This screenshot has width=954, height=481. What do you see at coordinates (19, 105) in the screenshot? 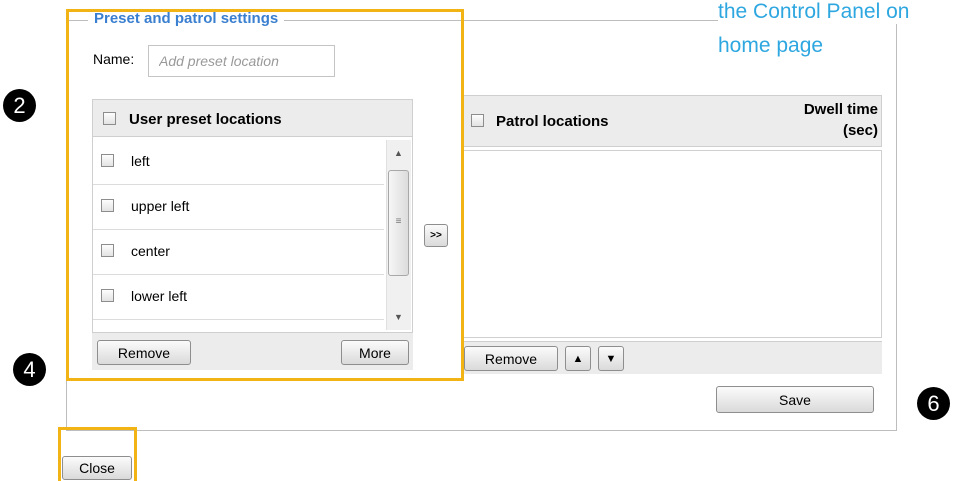
I see `step-marker-2: 2` at bounding box center [19, 105].